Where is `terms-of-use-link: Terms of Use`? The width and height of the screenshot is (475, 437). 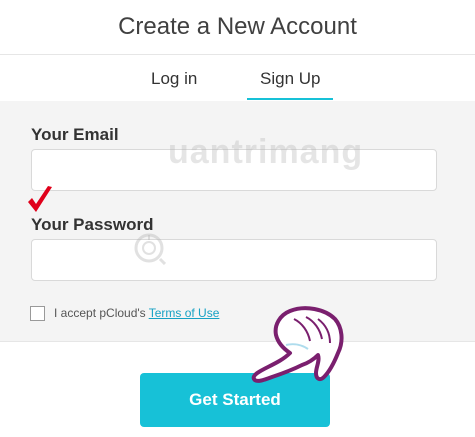 terms-of-use-link: Terms of Use is located at coordinates (184, 313).